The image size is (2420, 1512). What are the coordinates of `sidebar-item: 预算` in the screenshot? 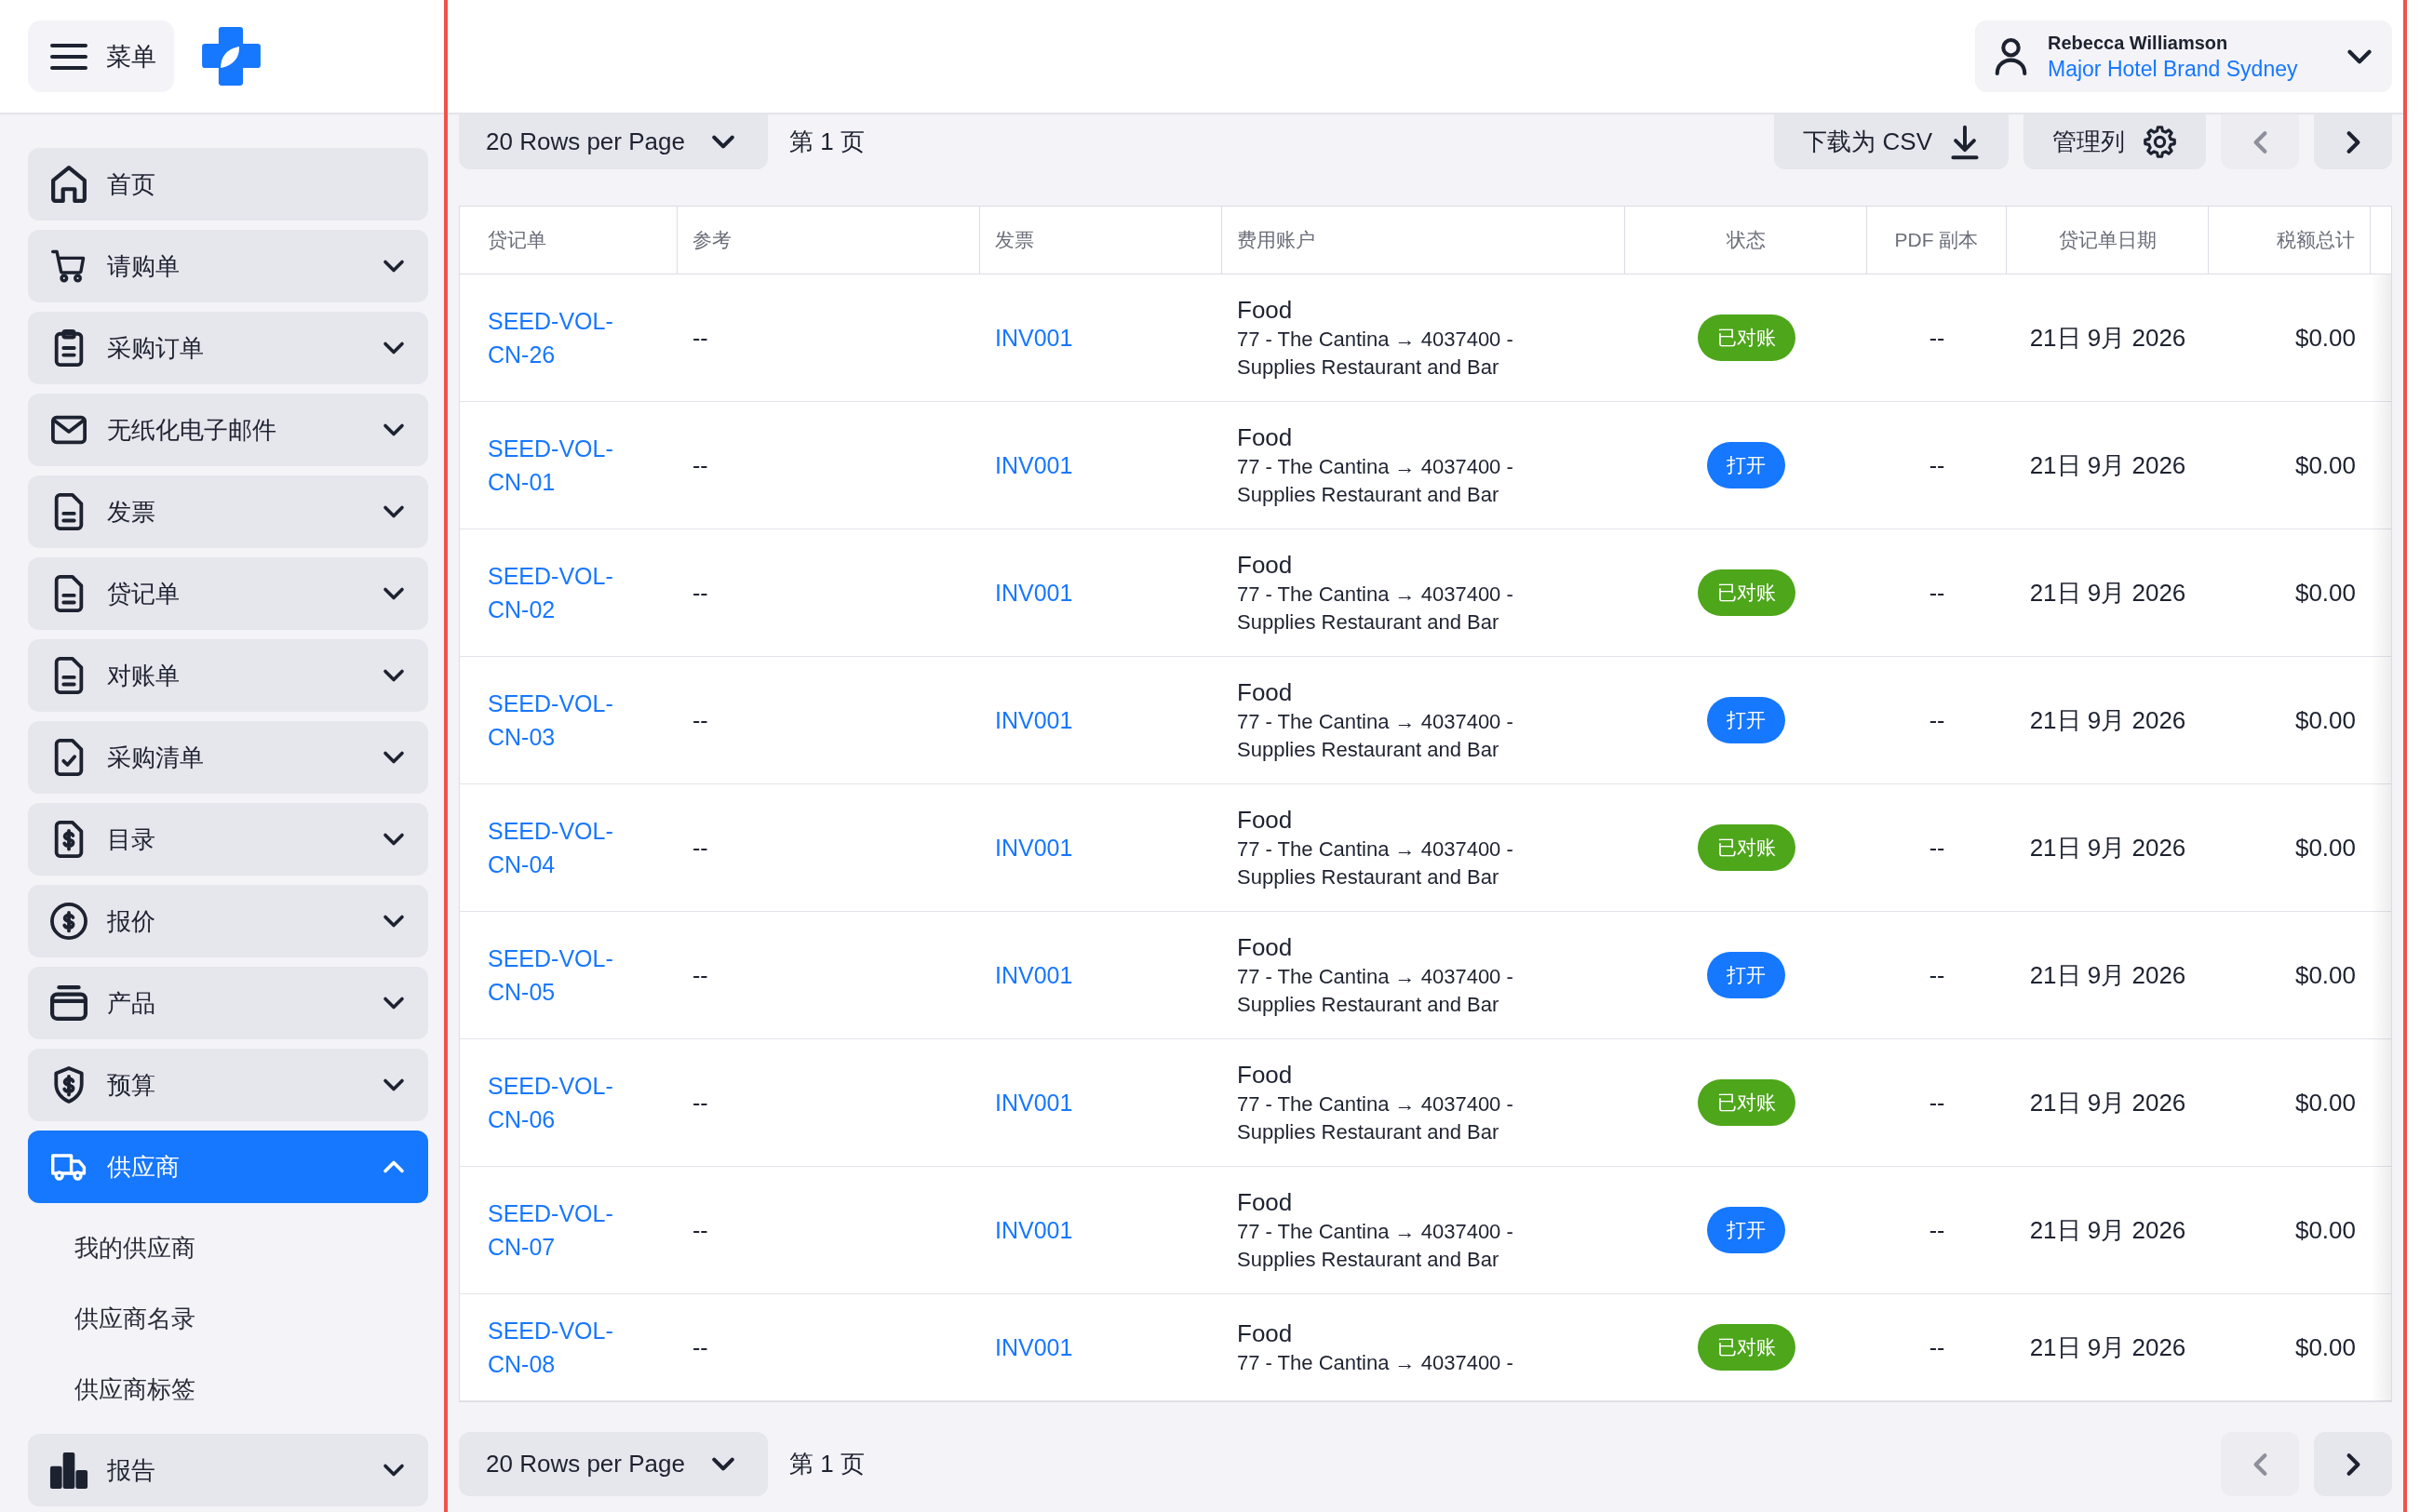 It's located at (228, 1085).